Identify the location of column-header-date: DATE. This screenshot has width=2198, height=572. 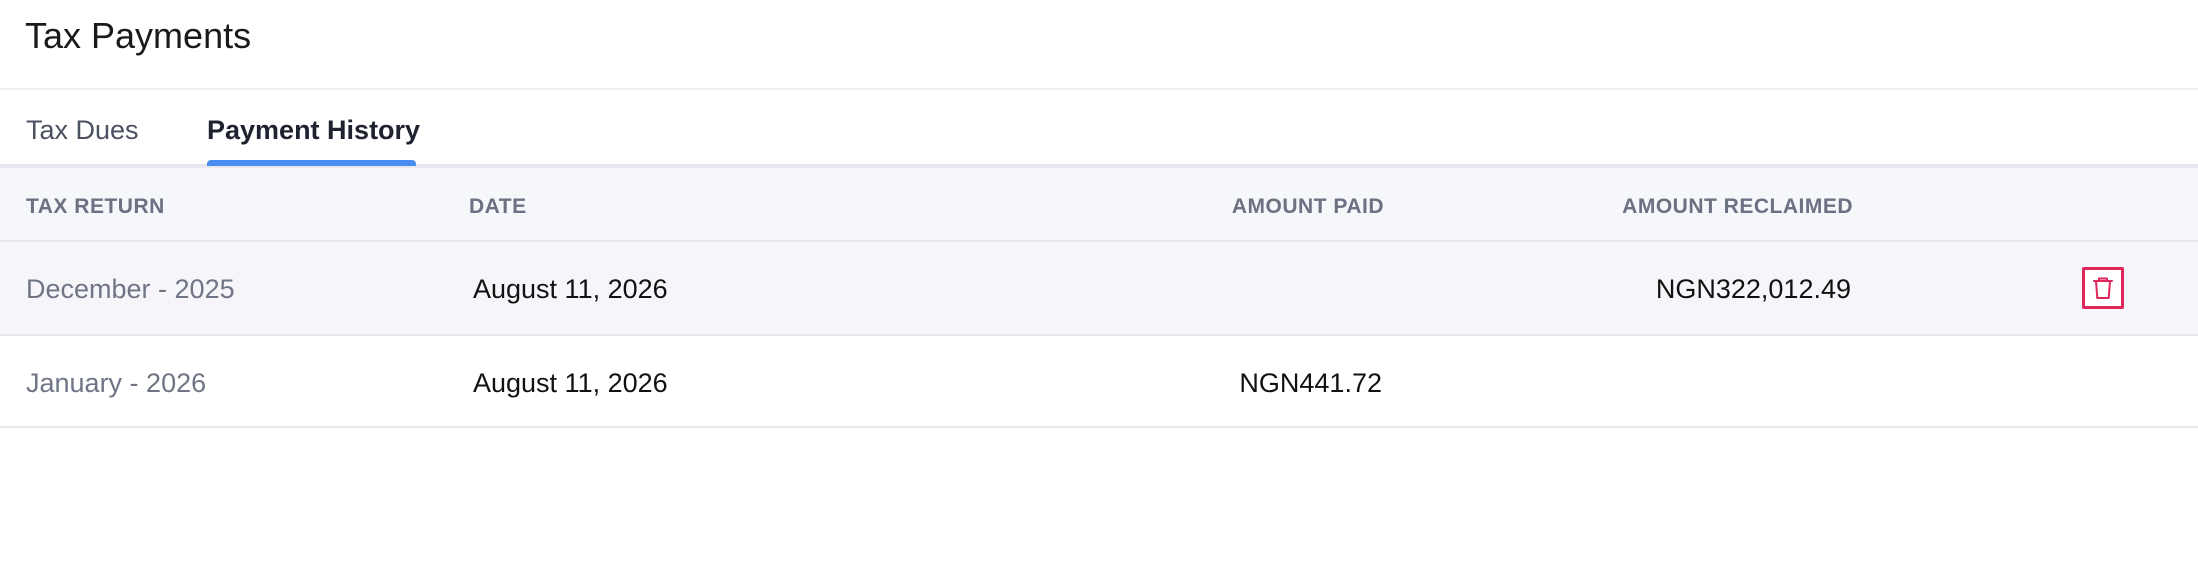
(498, 207).